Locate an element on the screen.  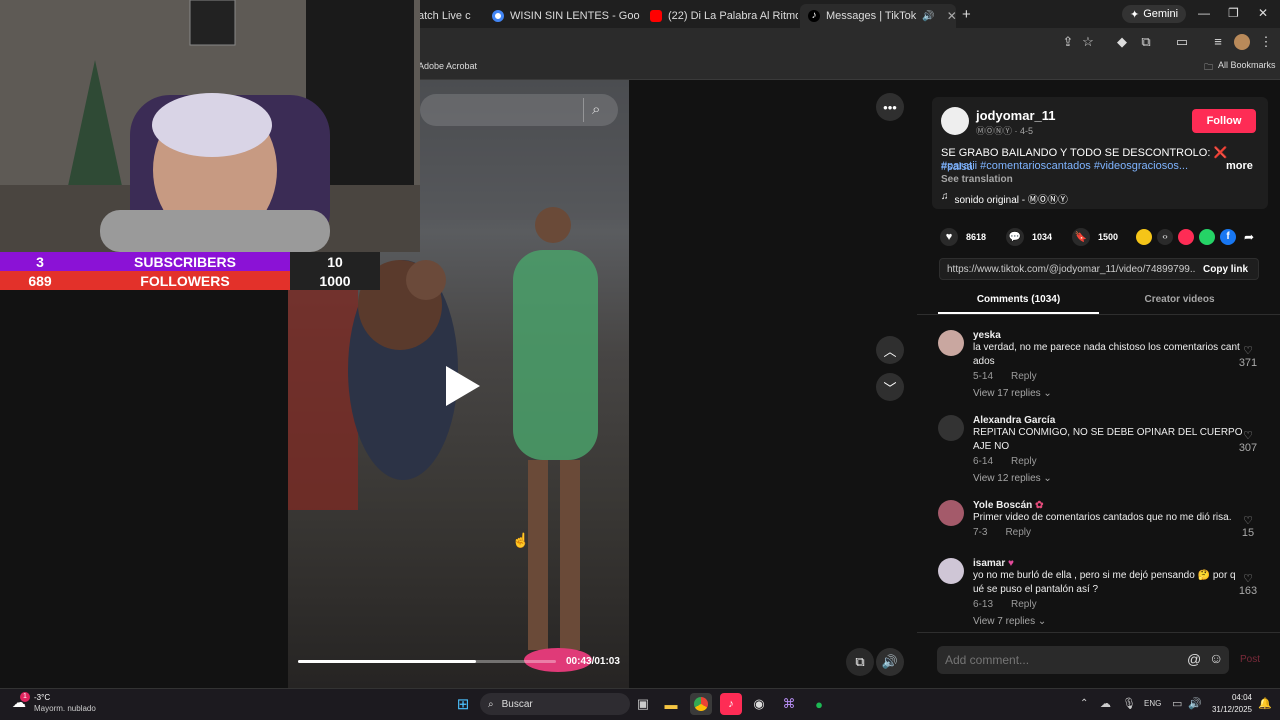
more-options-icon: ••• is located at coordinates (890, 107).